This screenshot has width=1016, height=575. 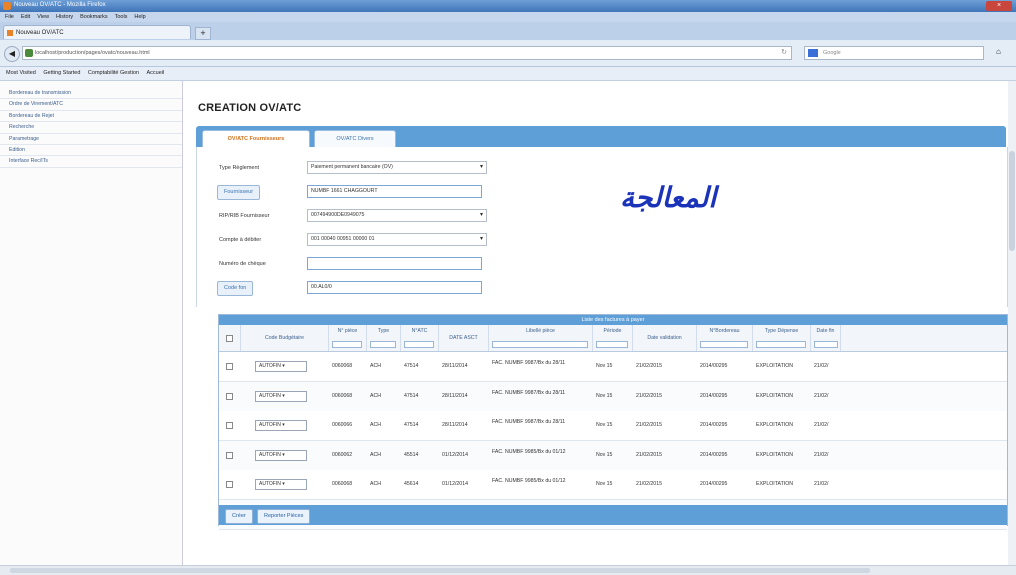 What do you see at coordinates (613, 515) in the screenshot?
I see `grid-footer: Créer Reporter Pièces` at bounding box center [613, 515].